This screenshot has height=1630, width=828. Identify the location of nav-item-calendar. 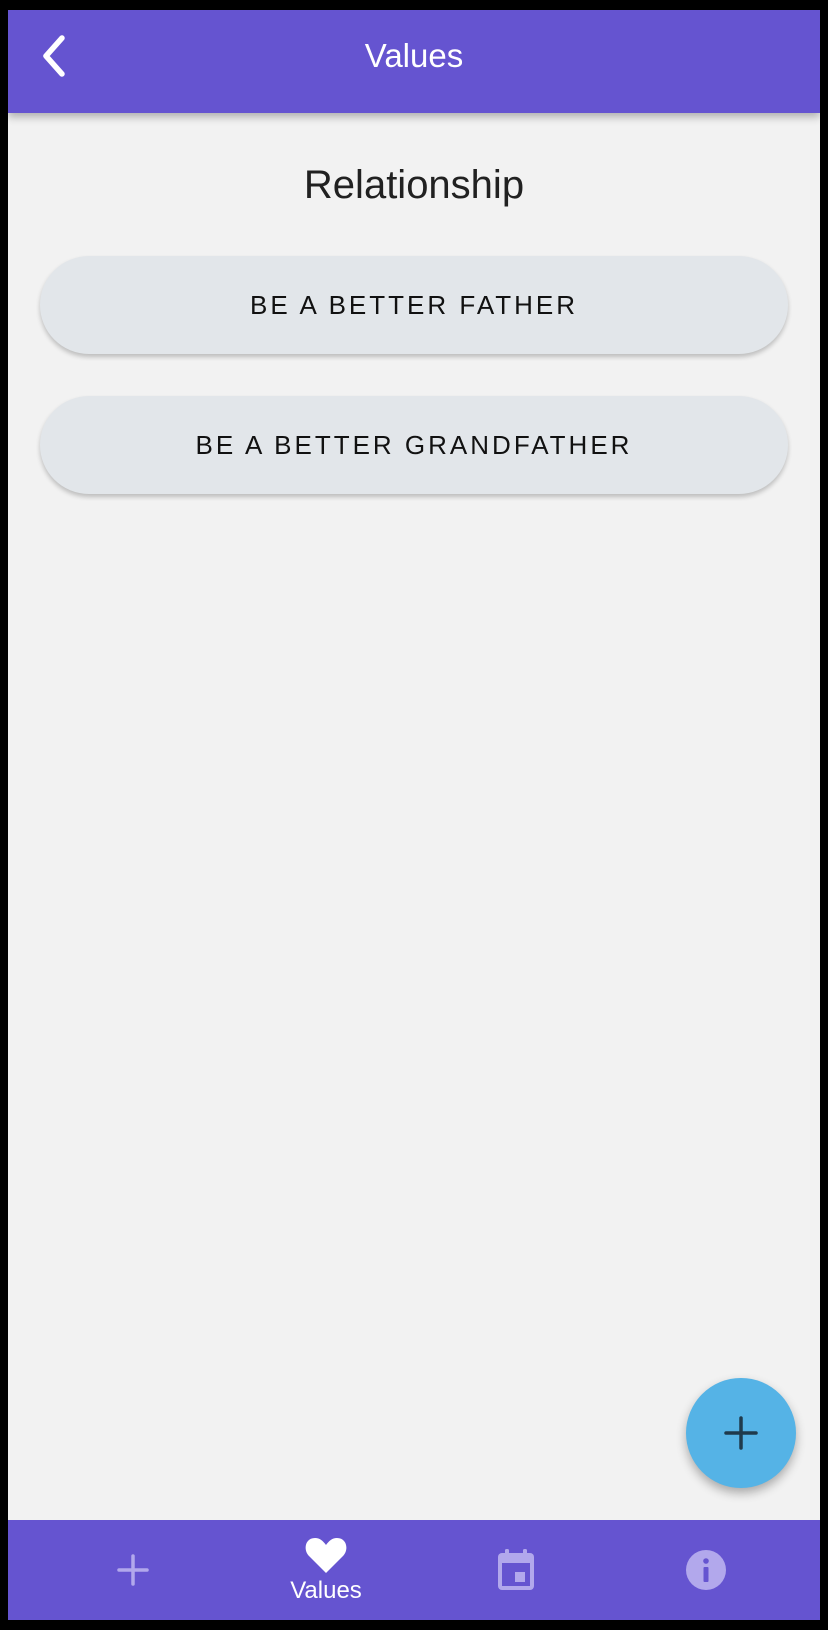
(516, 1570).